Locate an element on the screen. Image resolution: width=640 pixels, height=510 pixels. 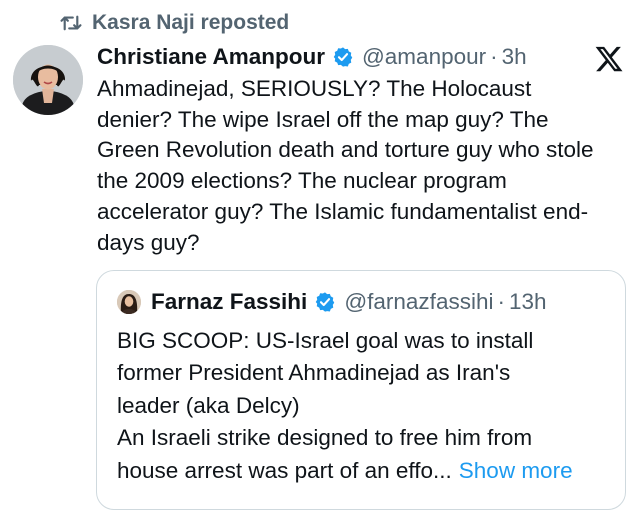
tweet-header: Christiane Amanpour @amanpour · 3h is located at coordinates (353, 57).